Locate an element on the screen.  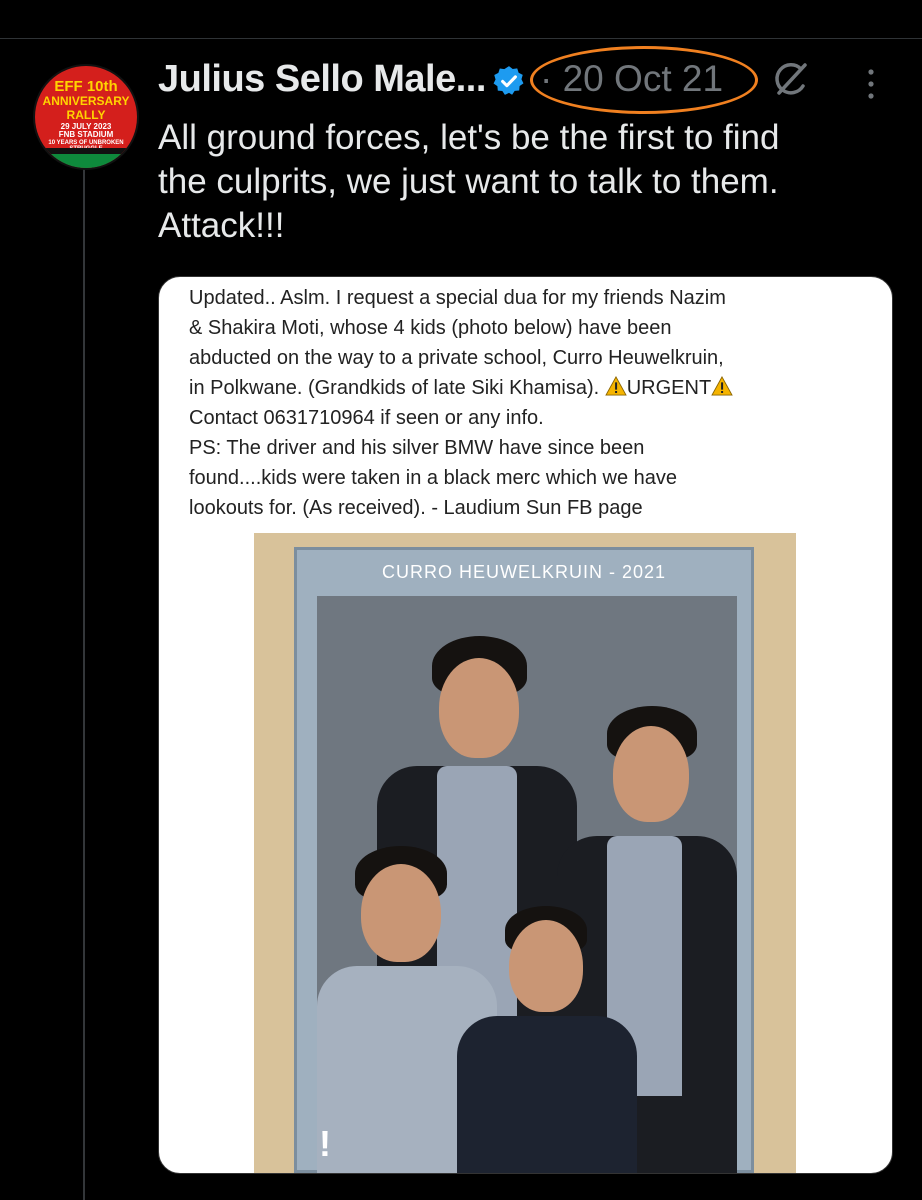
urgent-label: URGENT is located at coordinates (669, 388).